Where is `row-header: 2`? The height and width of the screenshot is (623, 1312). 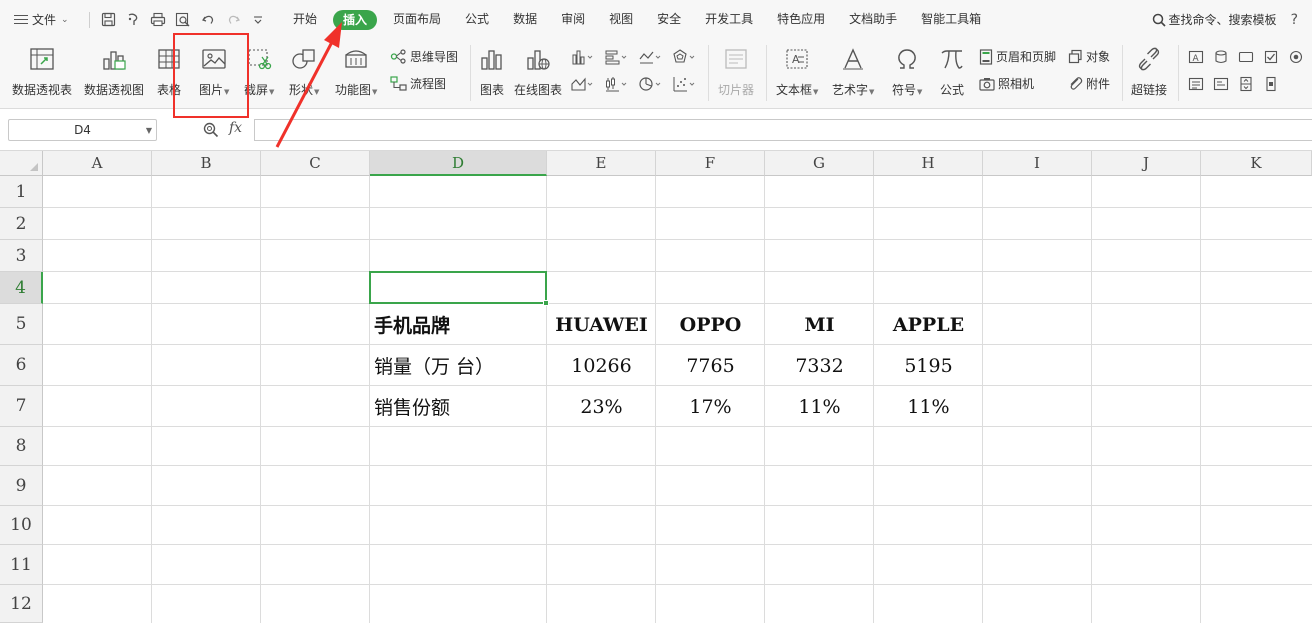 row-header: 2 is located at coordinates (21, 224).